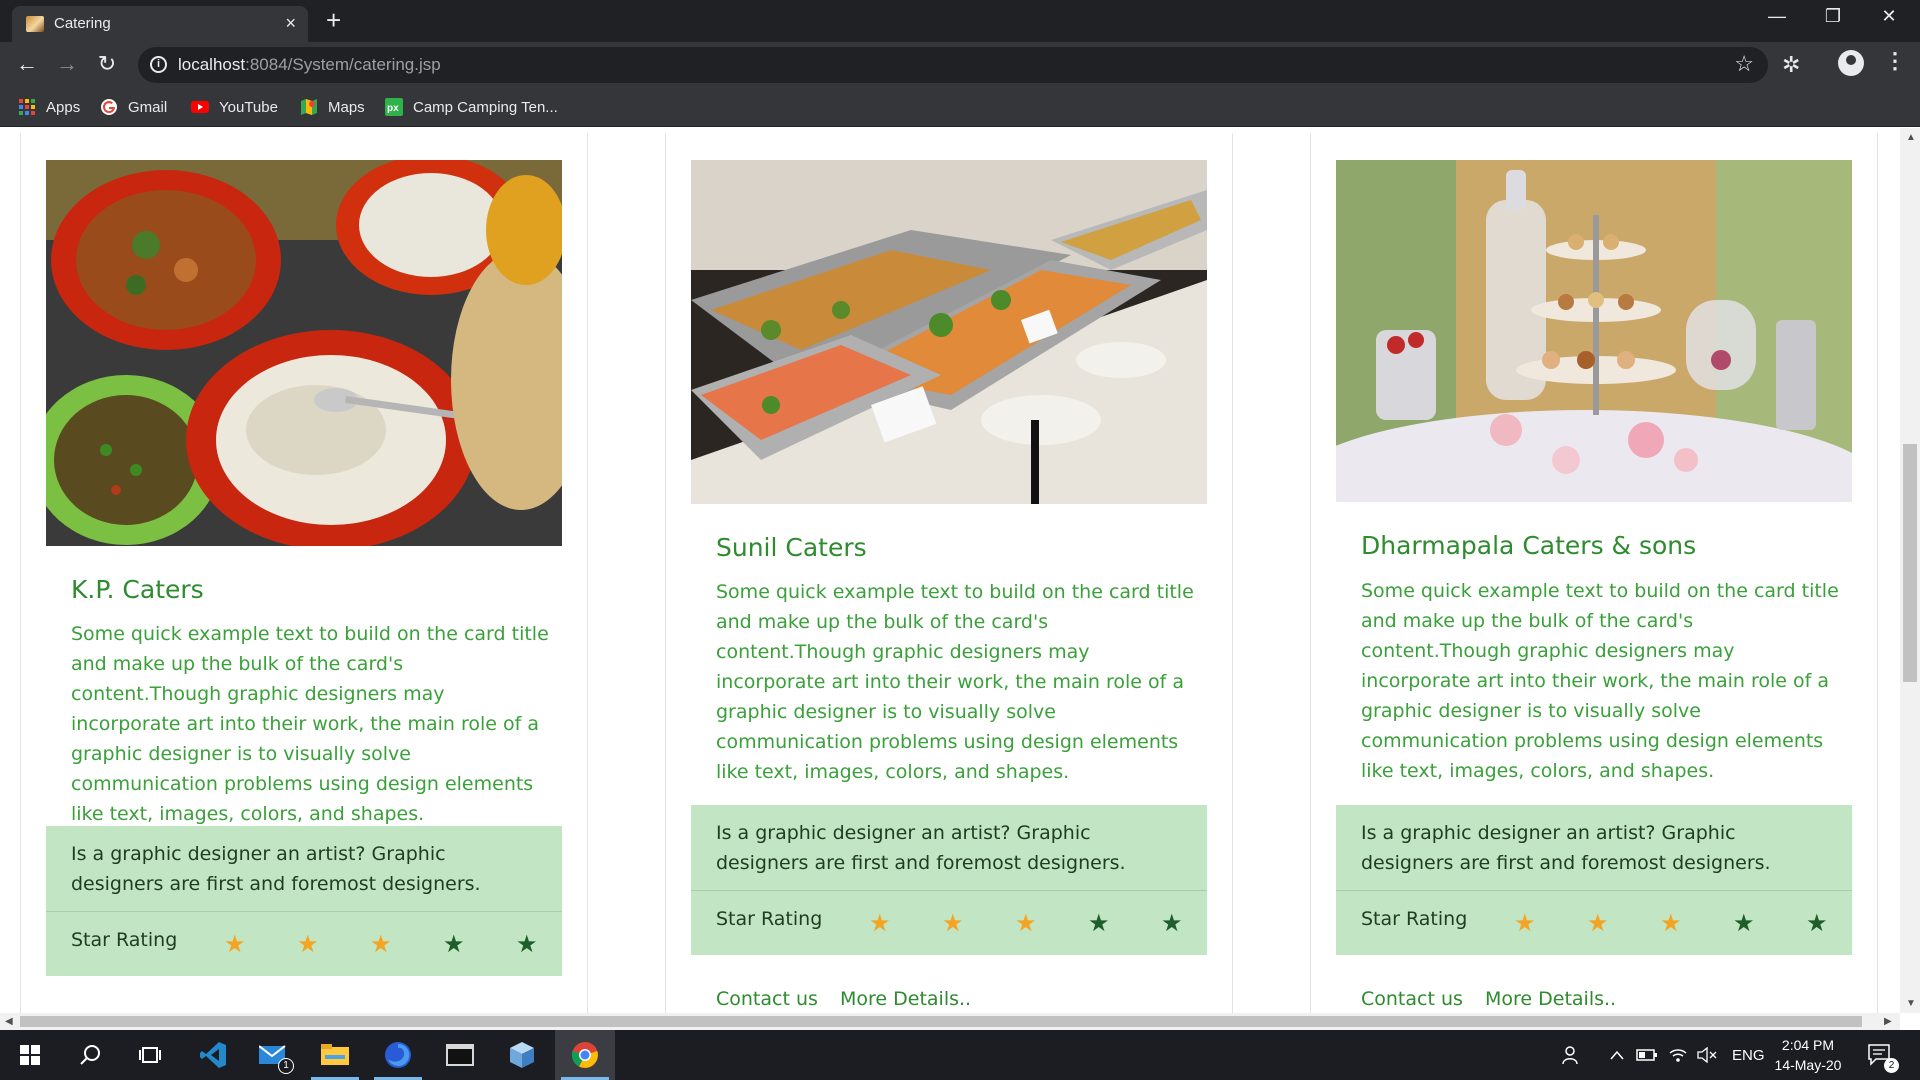  What do you see at coordinates (335, 1055) in the screenshot?
I see `file-explorer-icon` at bounding box center [335, 1055].